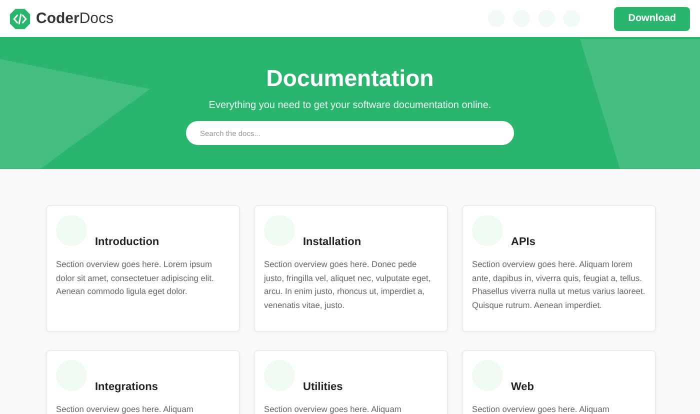 The image size is (700, 414). I want to click on card-title: Utilities, so click(323, 387).